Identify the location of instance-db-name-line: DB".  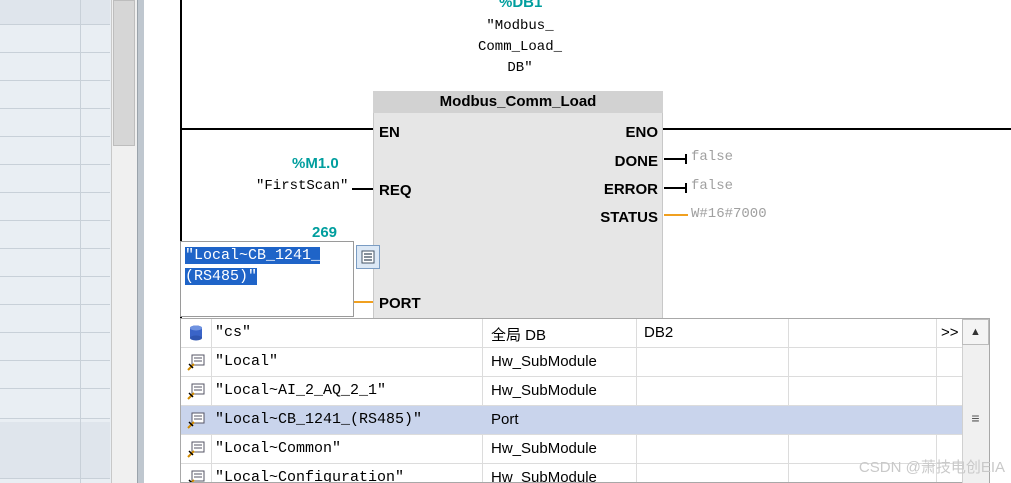
(520, 68).